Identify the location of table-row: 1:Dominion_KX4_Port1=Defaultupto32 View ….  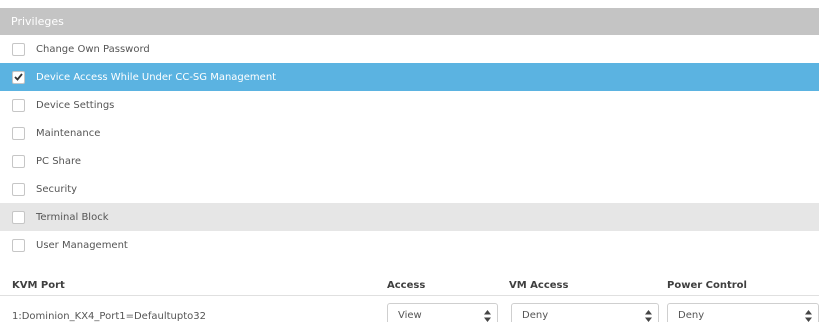
(409, 311).